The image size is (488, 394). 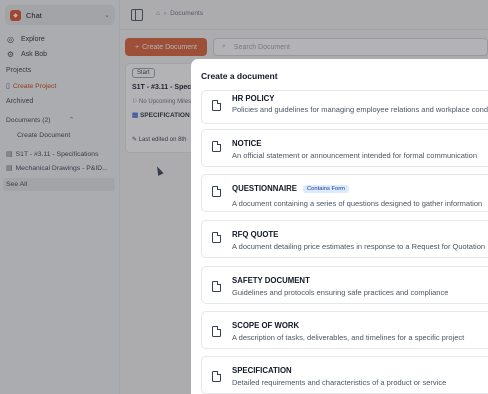 I want to click on template-name: SPECIFICATION, so click(x=262, y=370).